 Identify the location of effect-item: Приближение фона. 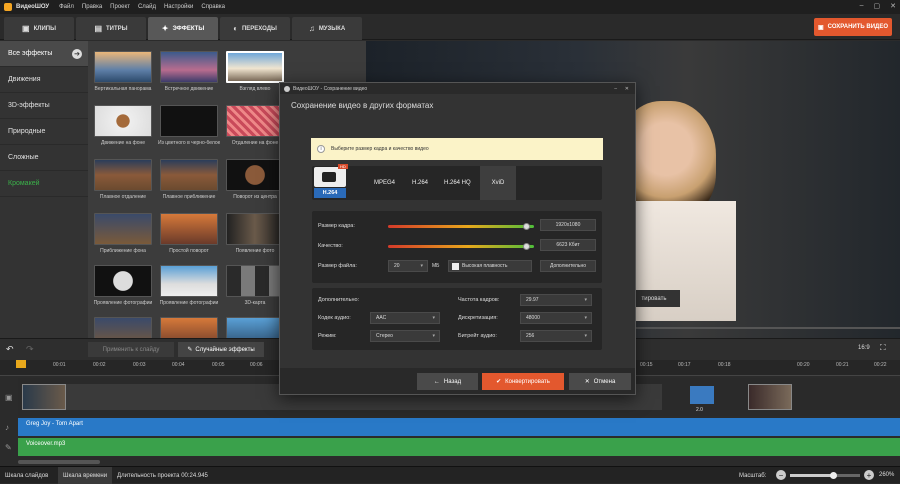
(123, 233).